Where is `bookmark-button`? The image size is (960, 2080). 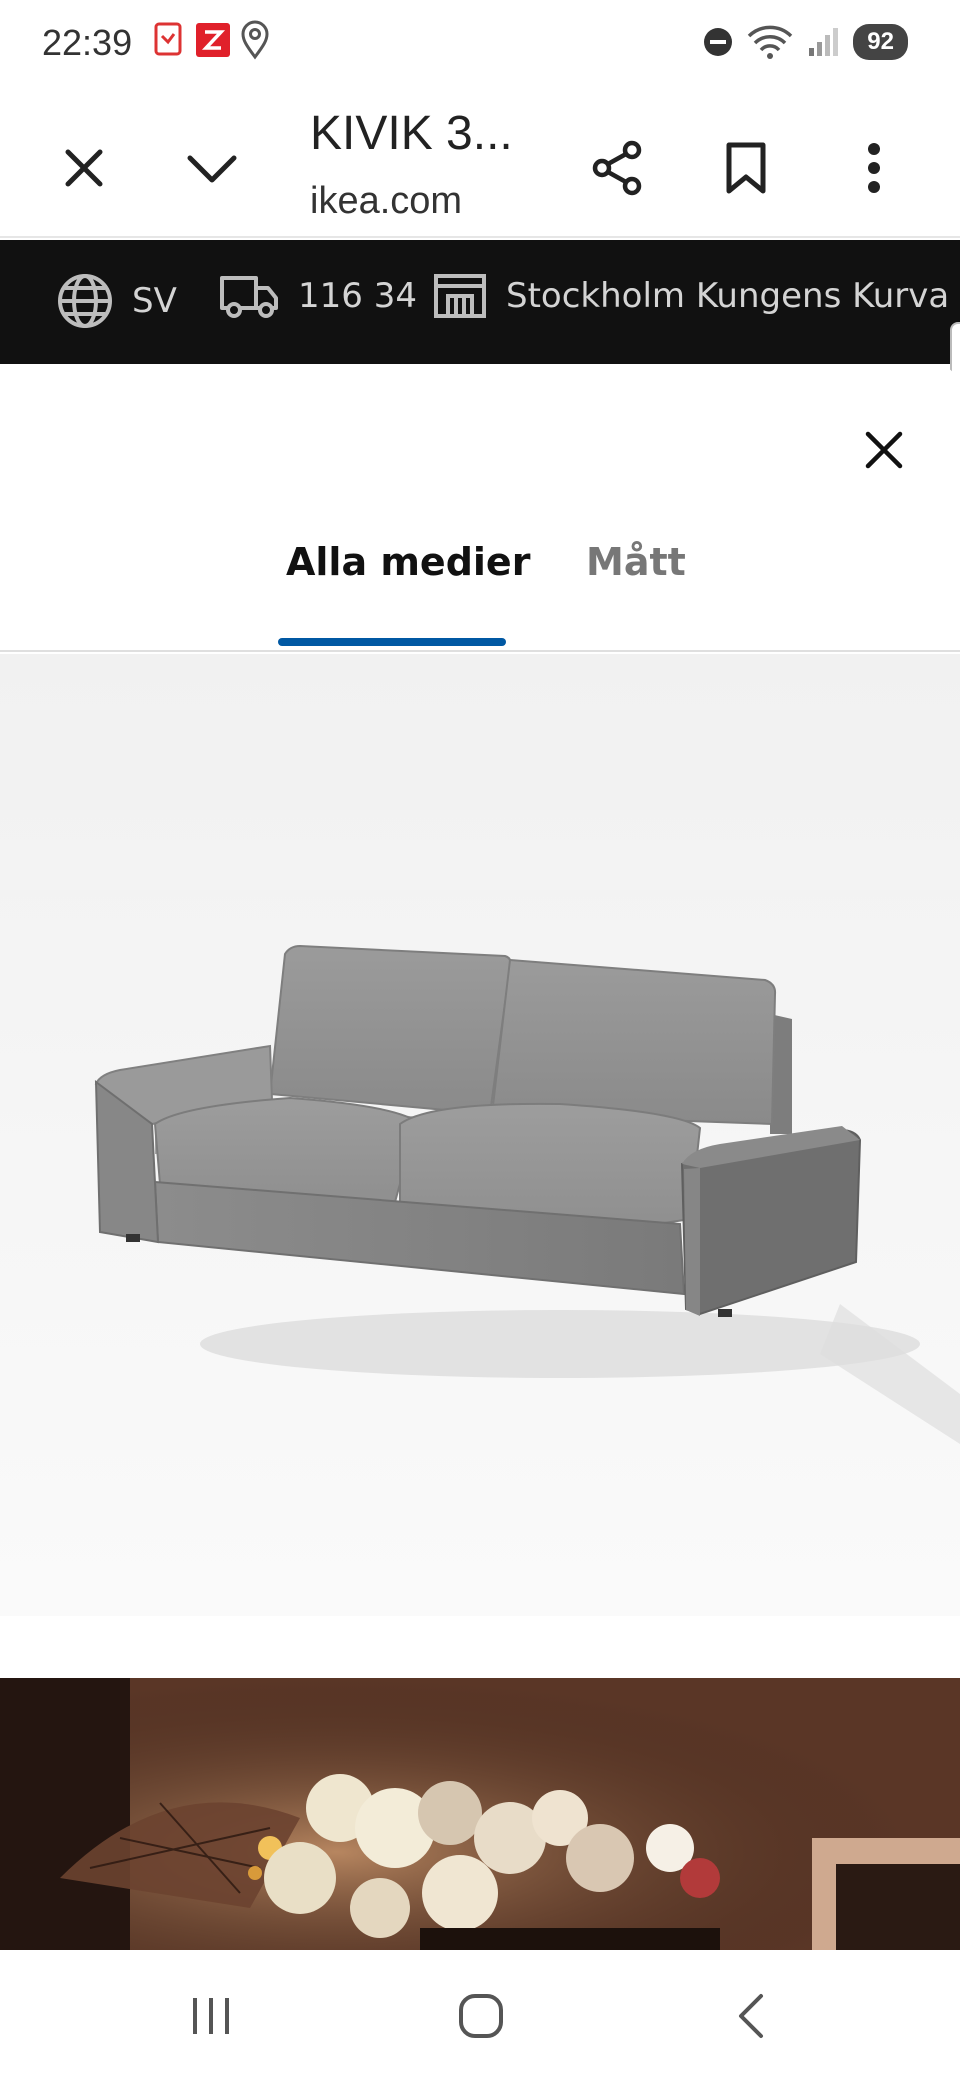
bookmark-button is located at coordinates (746, 168).